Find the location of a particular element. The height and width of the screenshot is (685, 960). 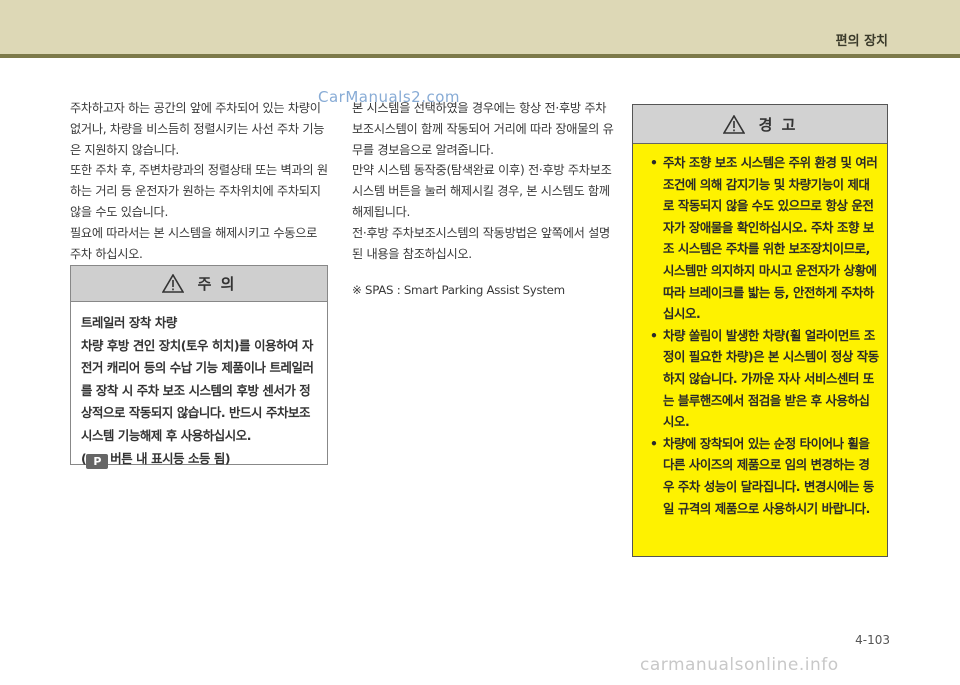

page-number: 4-103 is located at coordinates (872, 640).